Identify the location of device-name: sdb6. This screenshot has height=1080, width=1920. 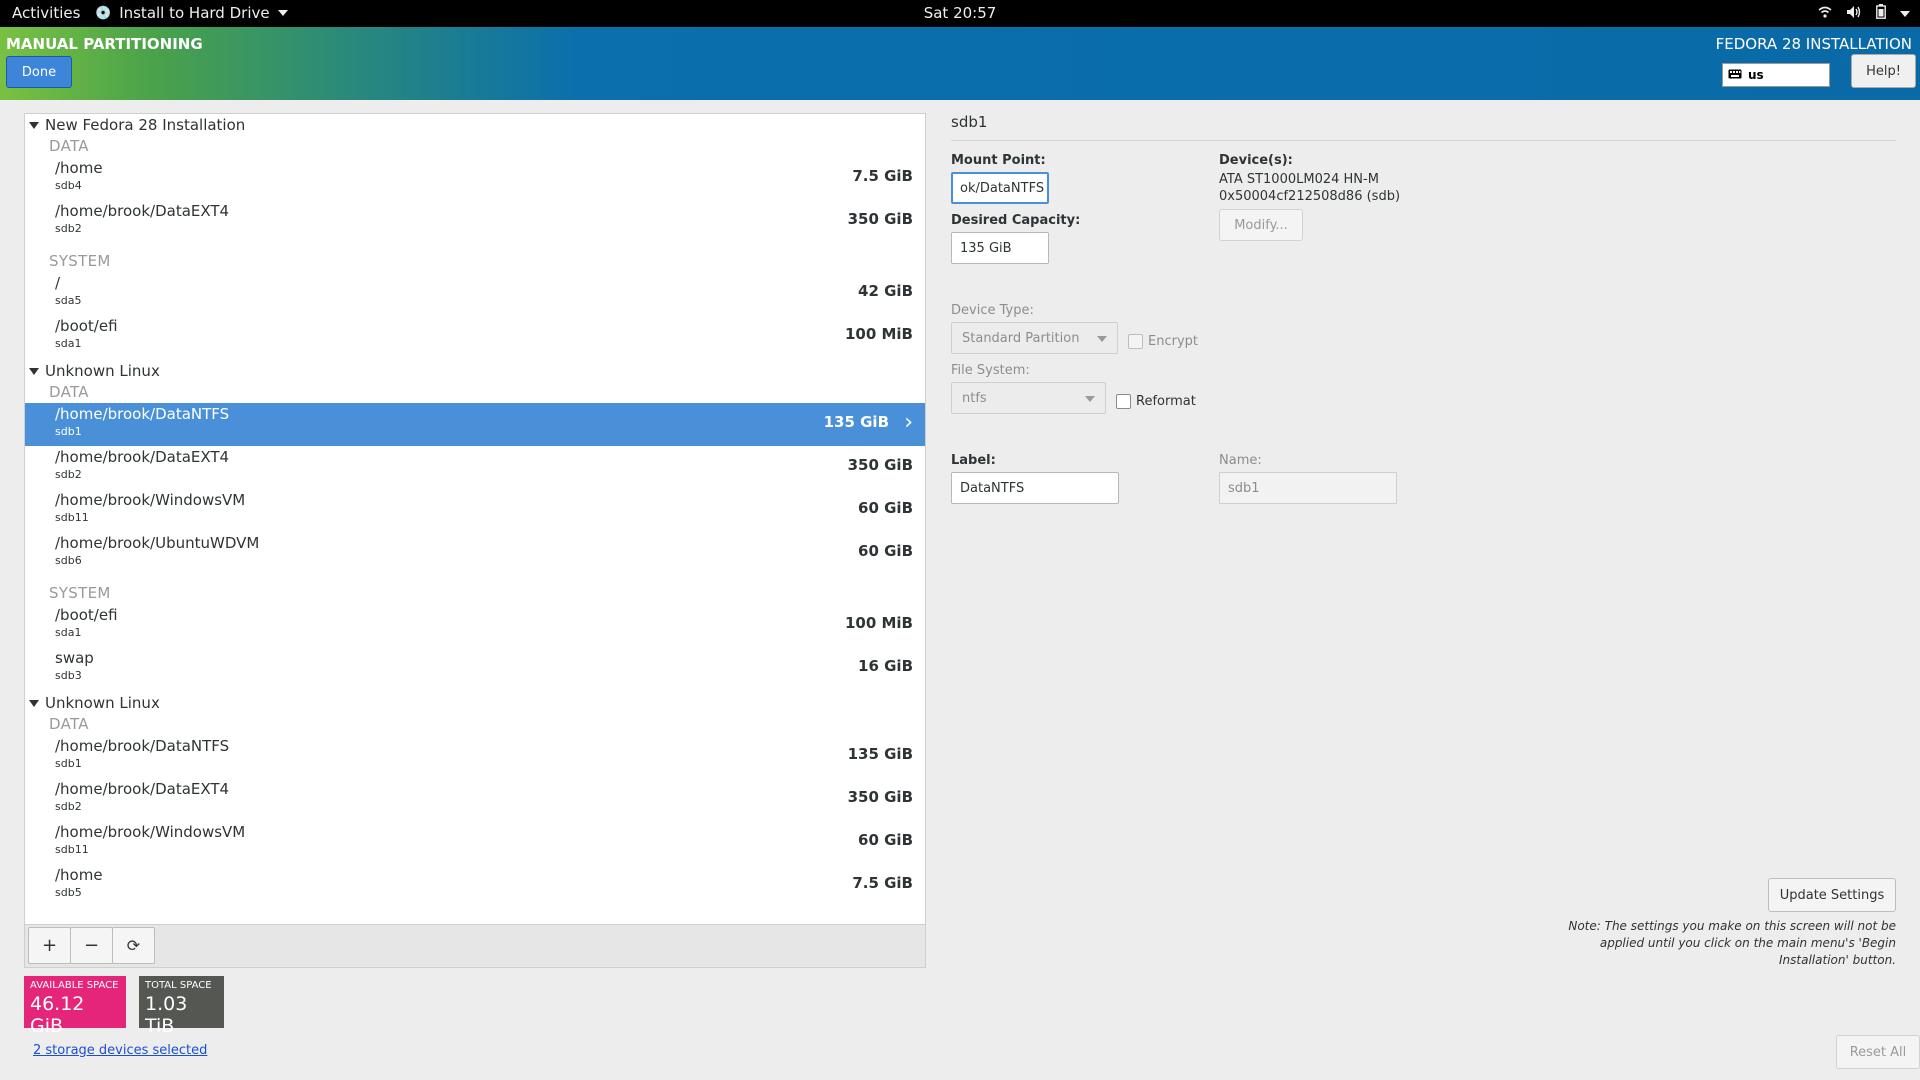
(68, 560).